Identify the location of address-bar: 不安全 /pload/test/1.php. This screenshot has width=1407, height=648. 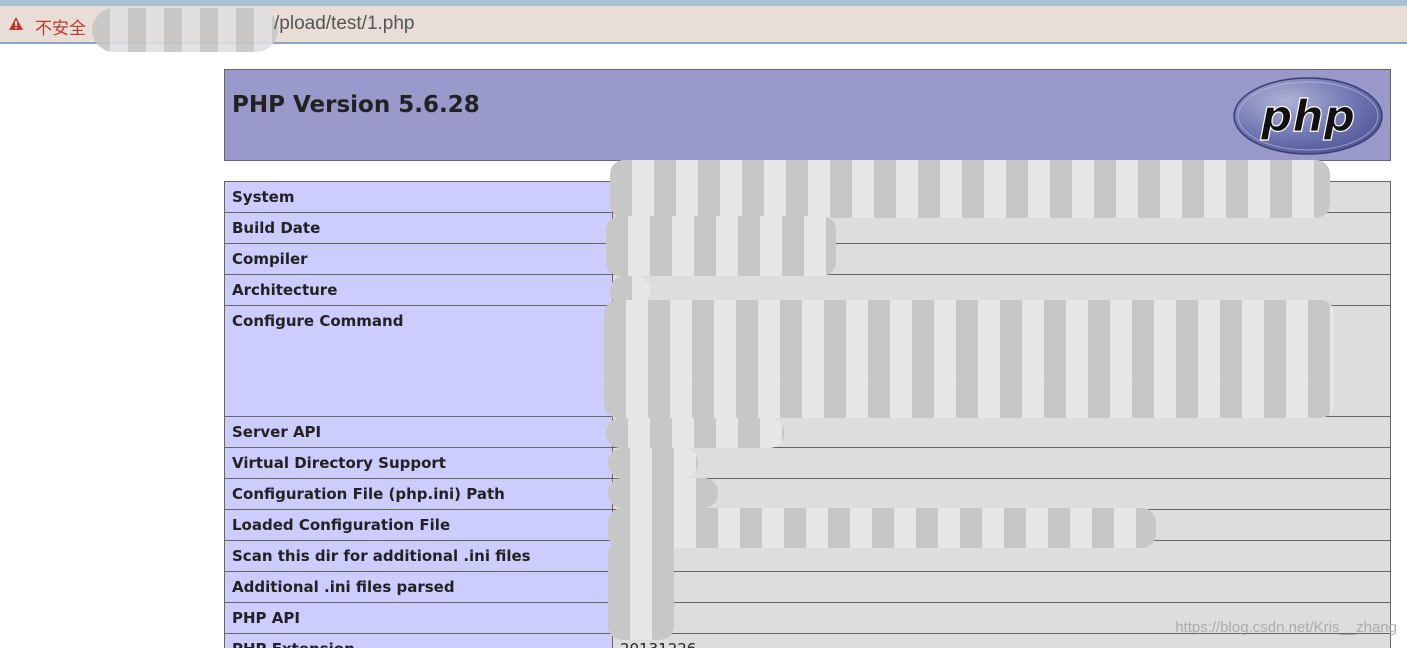
(703, 29).